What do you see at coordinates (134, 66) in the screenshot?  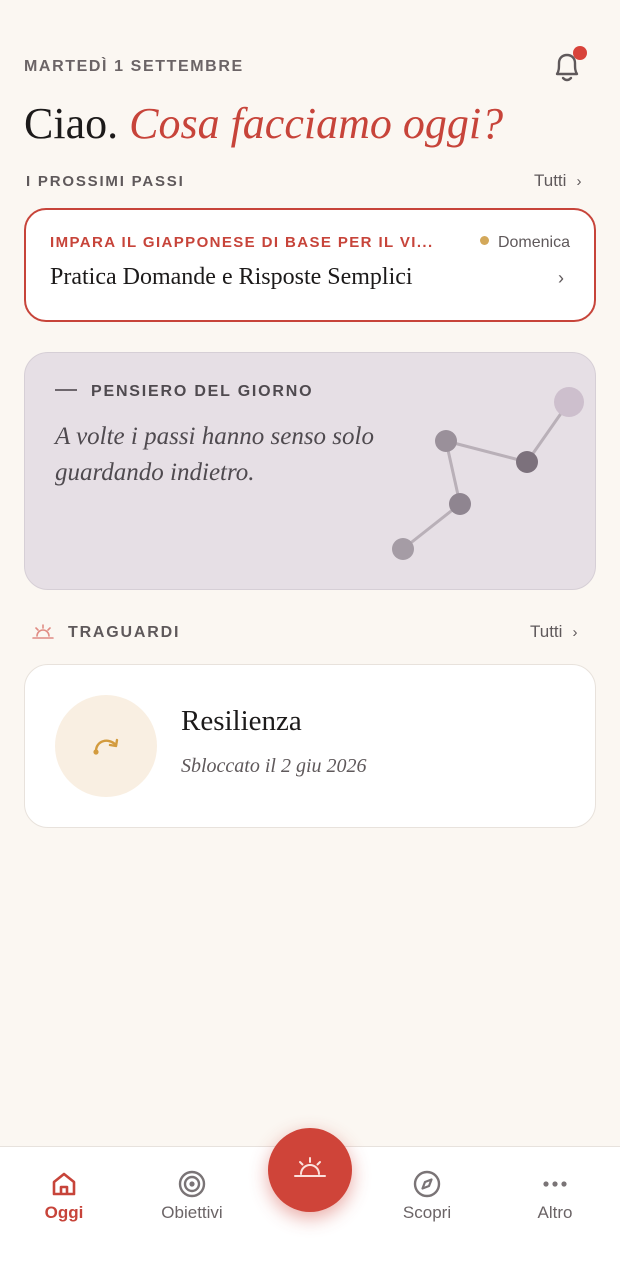 I see `date-label: MARTEDÌ 1 SETTEMBRE` at bounding box center [134, 66].